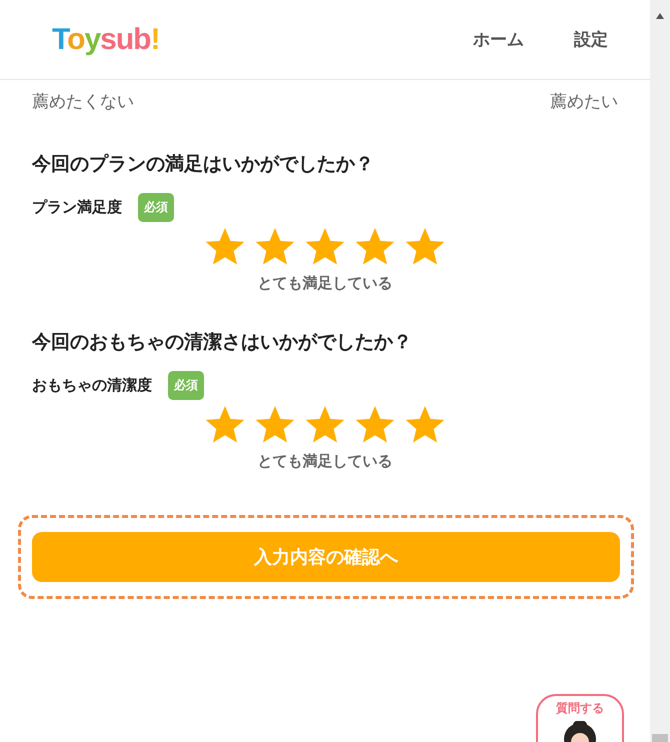  Describe the element at coordinates (203, 164) in the screenshot. I see `question-title: 今回のプランの満足はいかがでしたか？` at that location.